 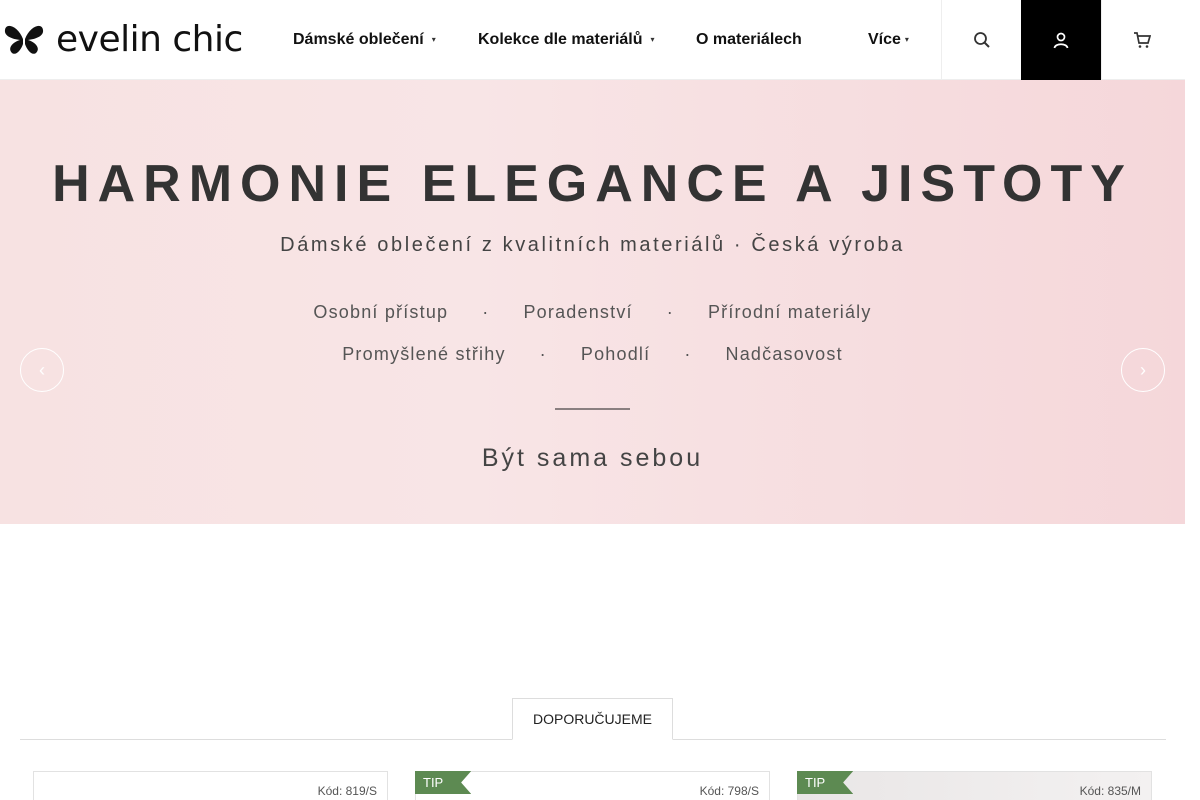 I want to click on product-code: Kód: 835/M, so click(x=1110, y=791).